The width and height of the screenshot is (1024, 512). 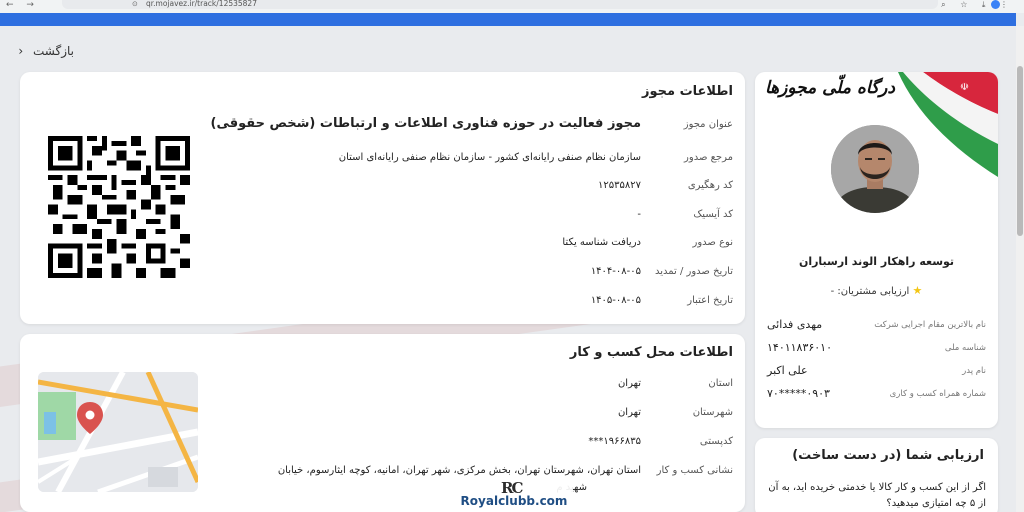 What do you see at coordinates (787, 370) in the screenshot?
I see `row-value: علی اکبر` at bounding box center [787, 370].